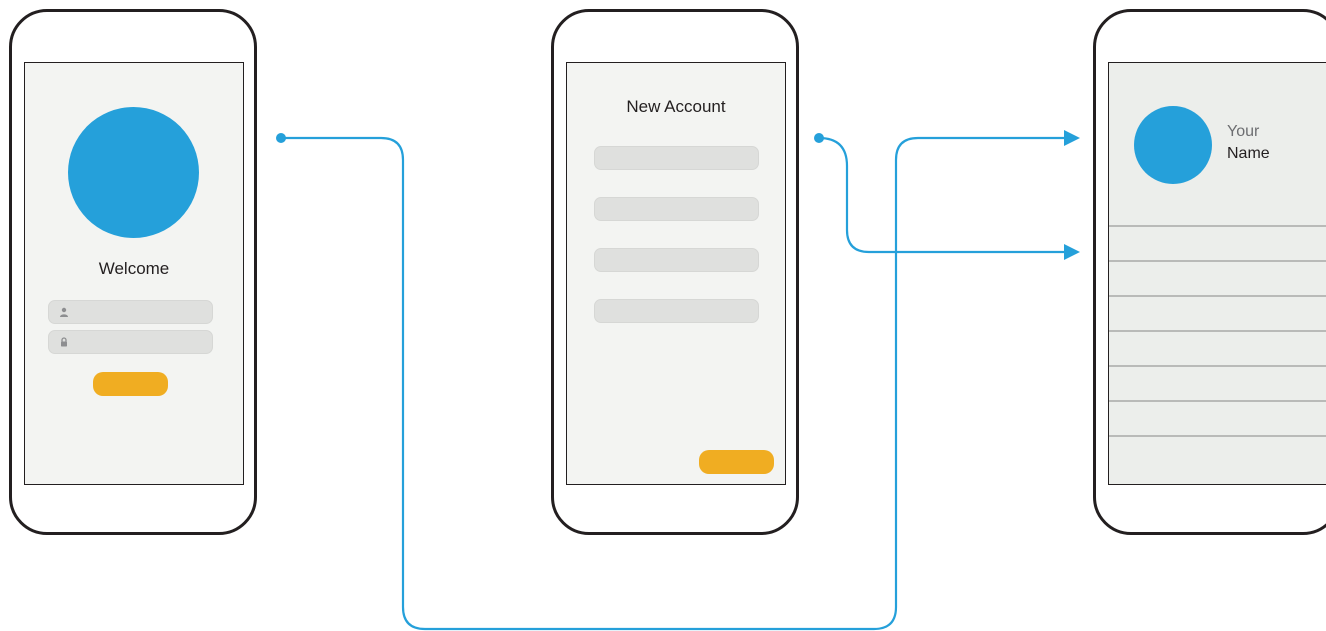 This screenshot has height=631, width=1326. What do you see at coordinates (130, 312) in the screenshot?
I see `username-field` at bounding box center [130, 312].